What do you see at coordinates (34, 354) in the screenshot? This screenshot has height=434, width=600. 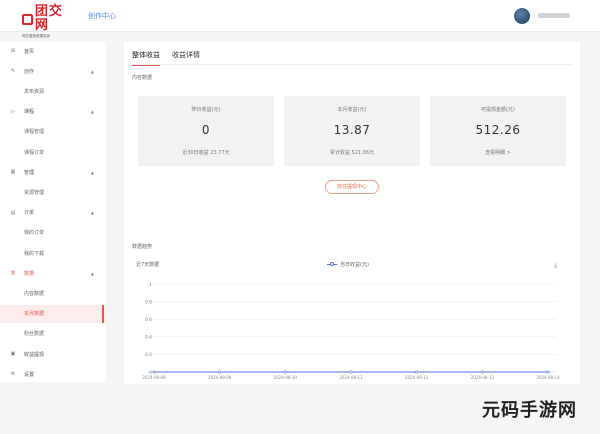 I see `sidebar-item-label: 收益提现` at bounding box center [34, 354].